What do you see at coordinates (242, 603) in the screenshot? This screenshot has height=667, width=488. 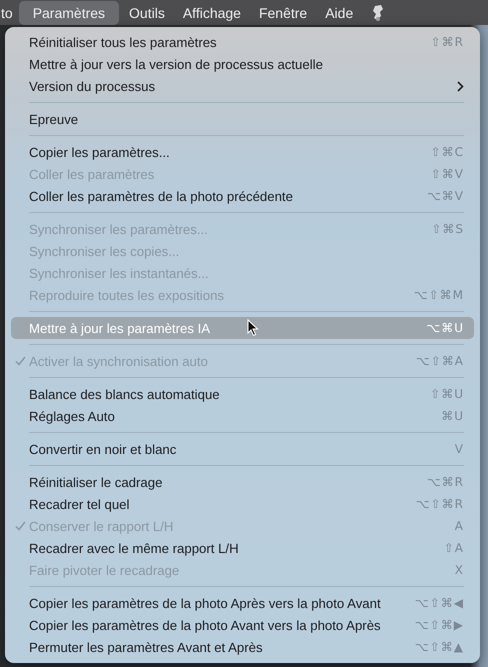 I see `menu-item: Copier les paramètres de la photo Après vers la photo Avant ⌥⇧⌘◀` at bounding box center [242, 603].